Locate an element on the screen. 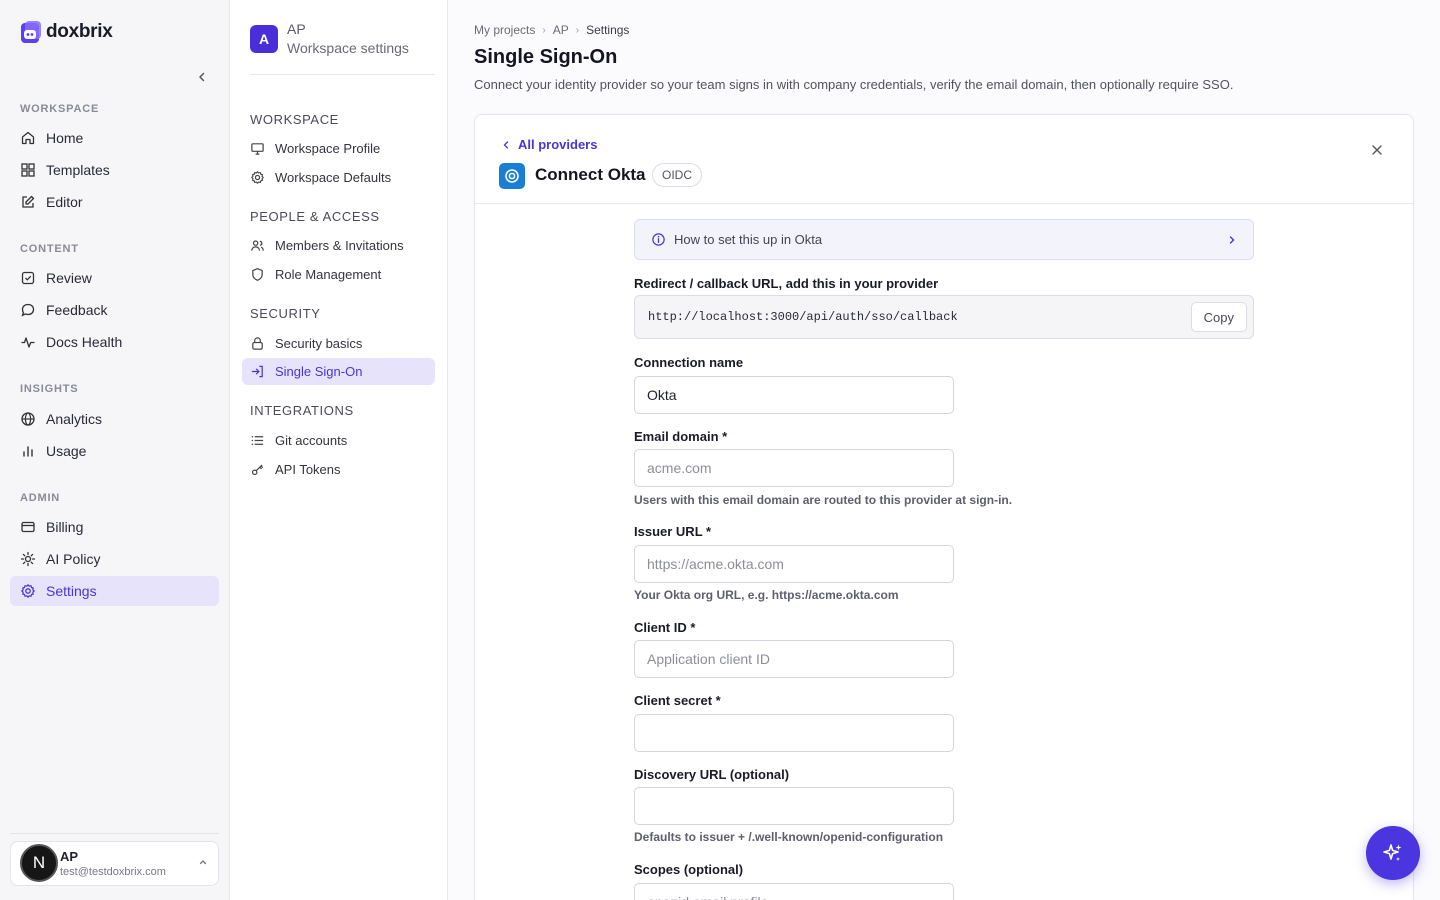 This screenshot has height=900, width=1440. doxbrix-logo-icon is located at coordinates (31, 32).